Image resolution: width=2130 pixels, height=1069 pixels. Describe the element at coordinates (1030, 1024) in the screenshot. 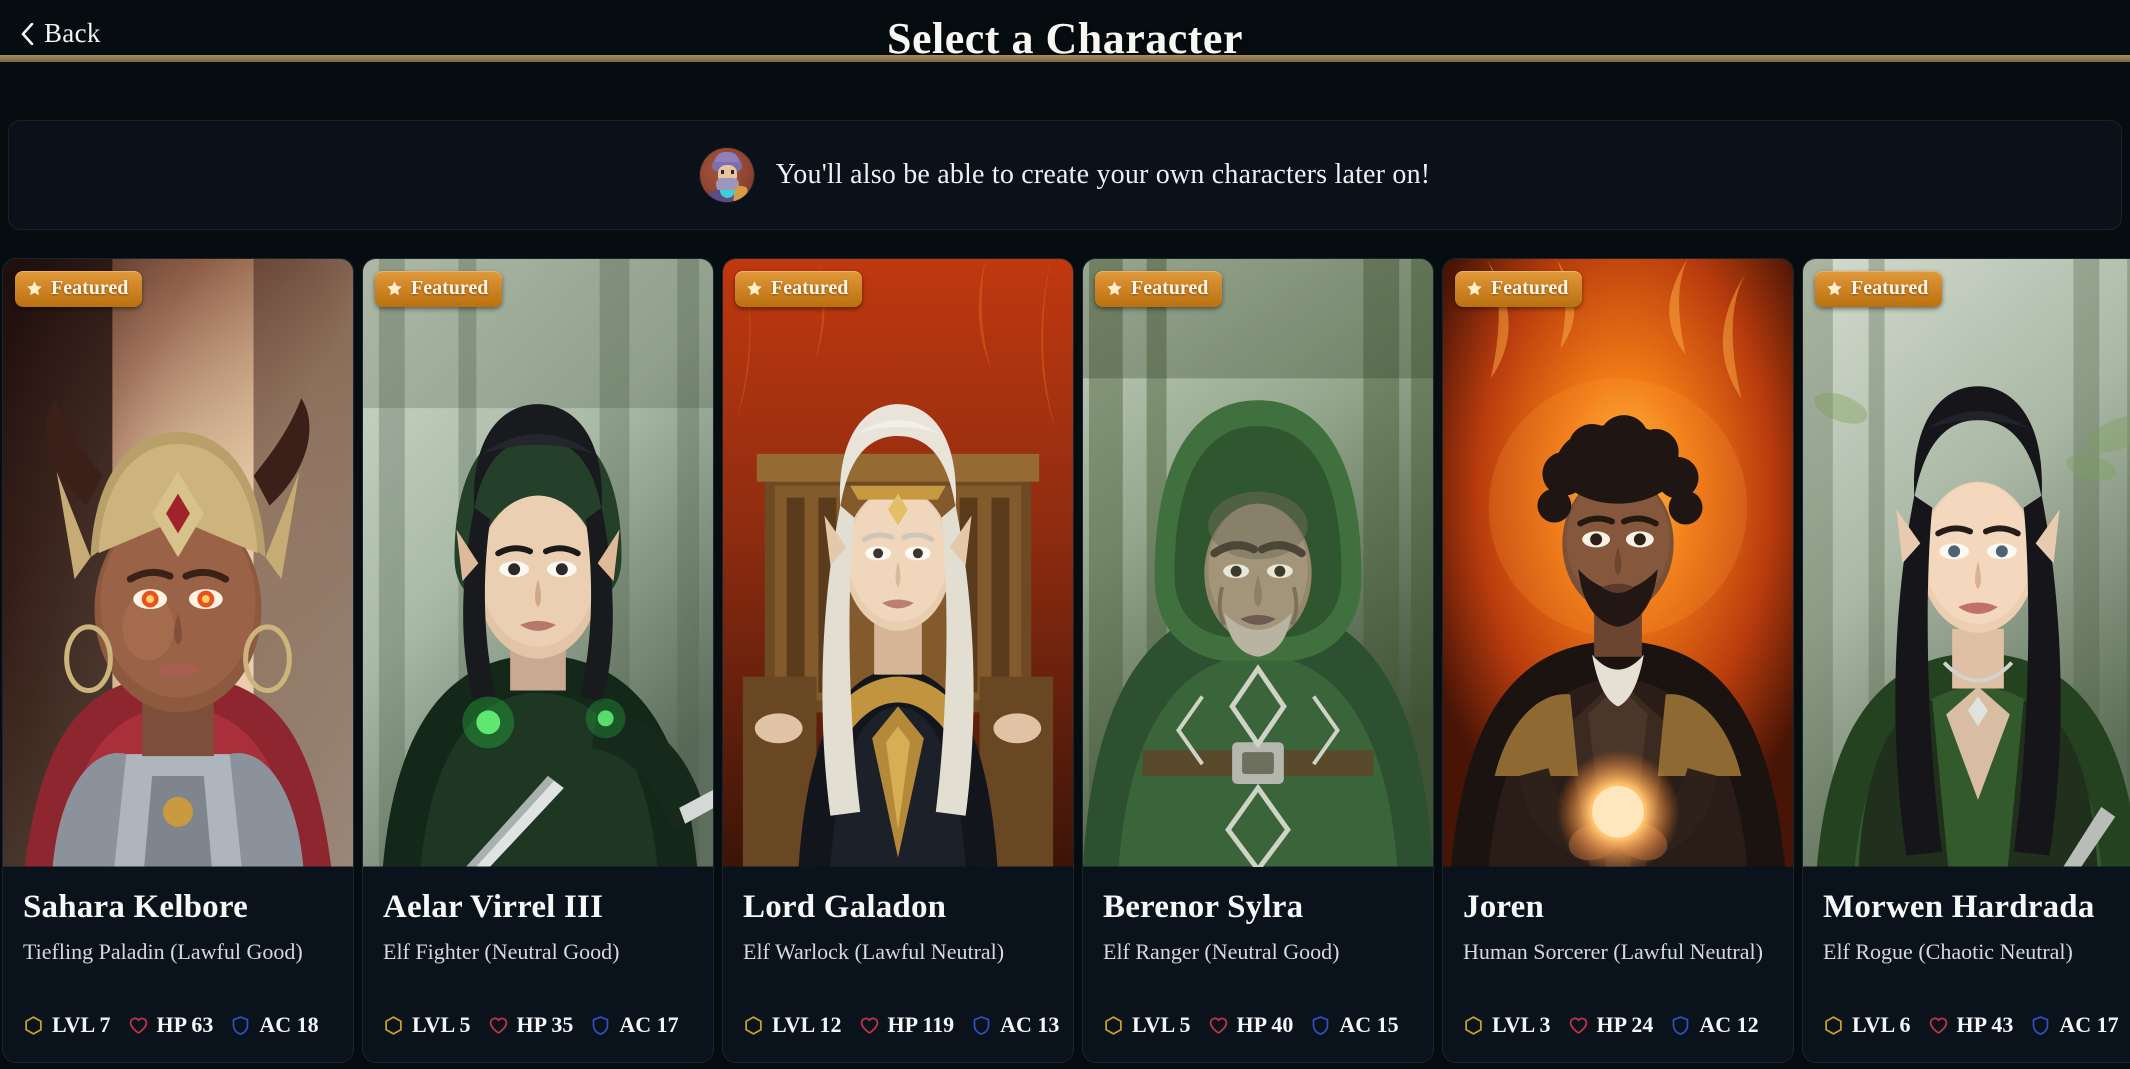

I see `ac-value: AC 13` at that location.